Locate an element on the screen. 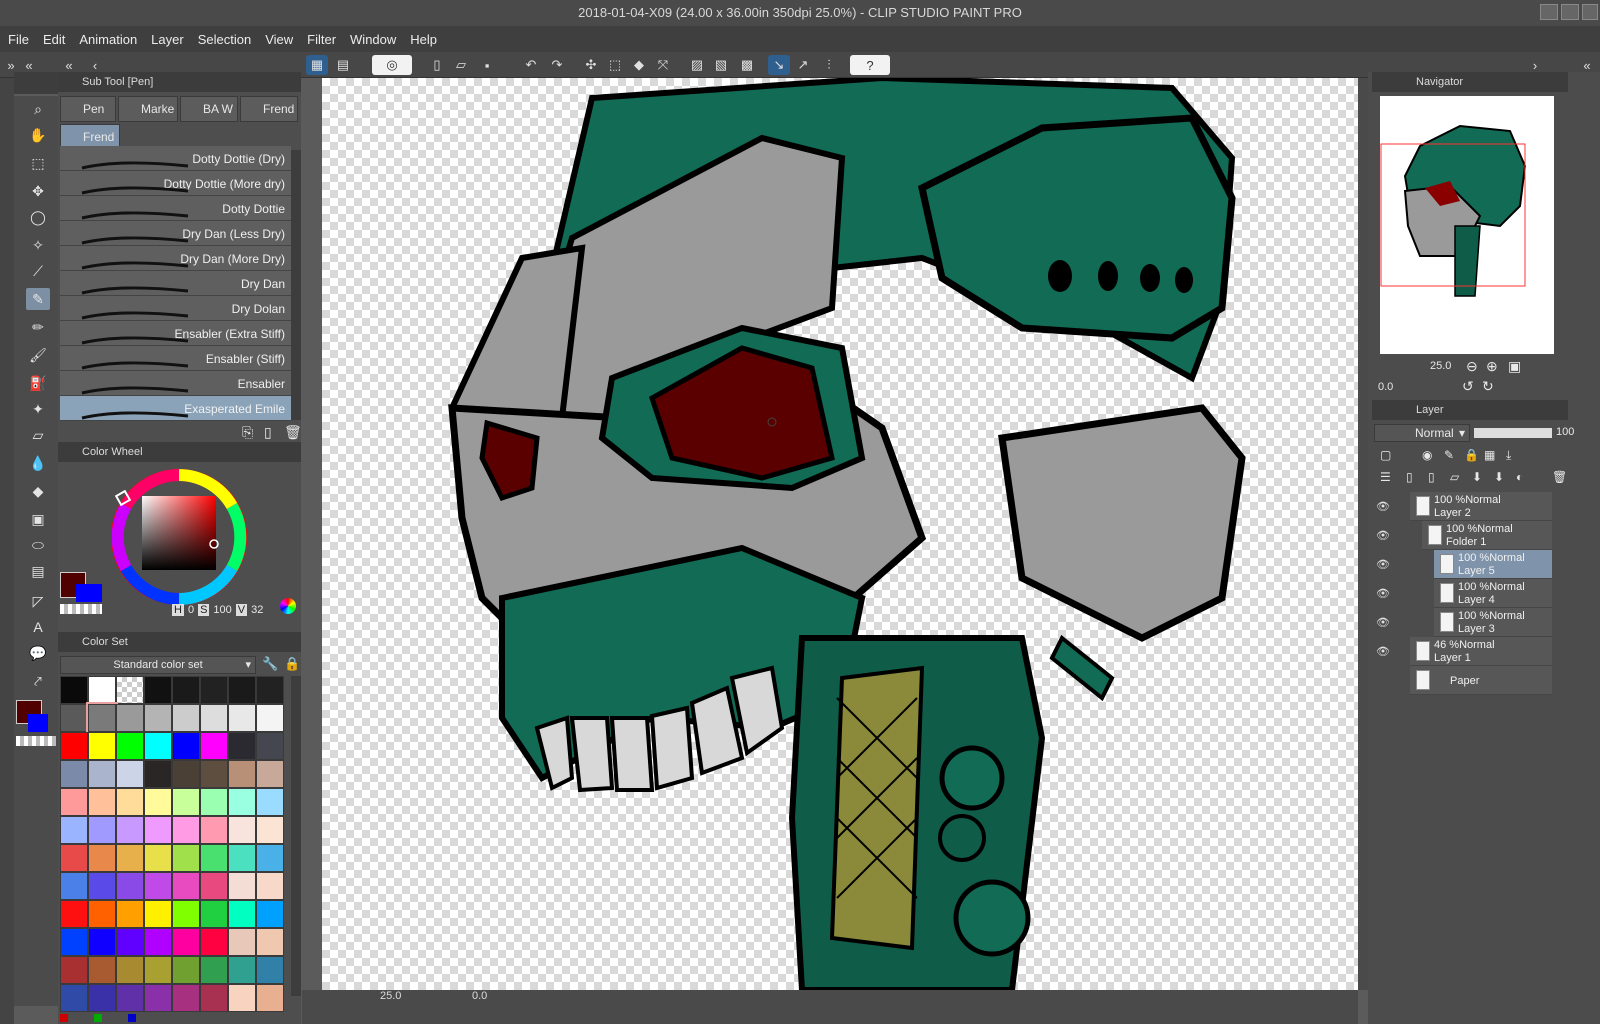 Image resolution: width=1600 pixels, height=1024 pixels. wrench-icon: 🔧 is located at coordinates (270, 664).